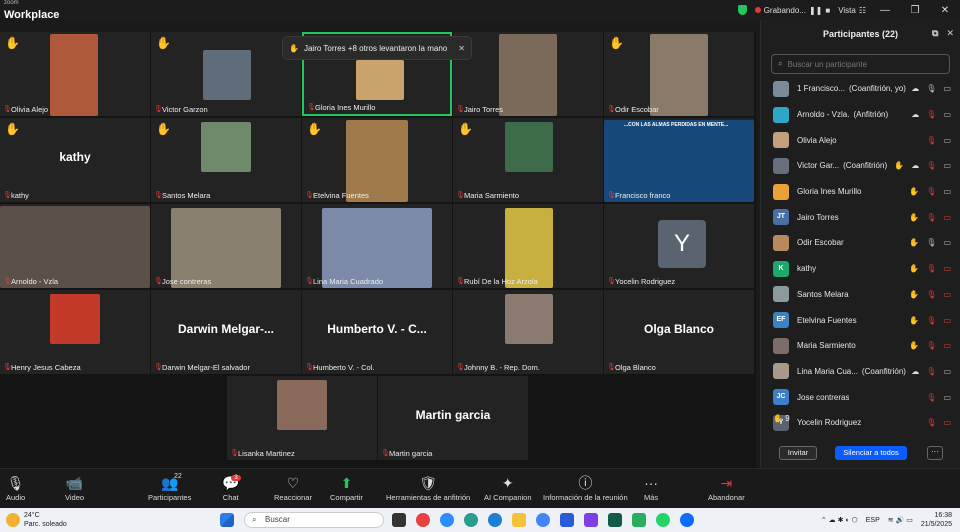 This screenshot has width=960, height=532. What do you see at coordinates (860, 166) in the screenshot?
I see `participant-row: Victor Gar... (Coanfitrión) ✋ ☁ 🎙 ▭` at bounding box center [860, 166].